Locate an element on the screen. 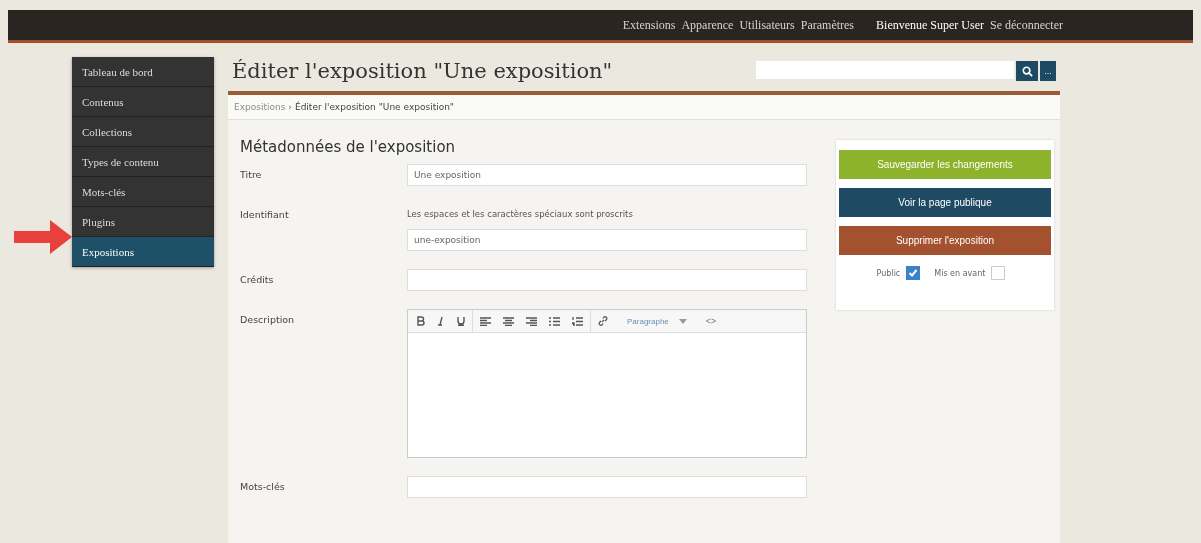 The image size is (1201, 543). numbered-list-icon is located at coordinates (577, 321).